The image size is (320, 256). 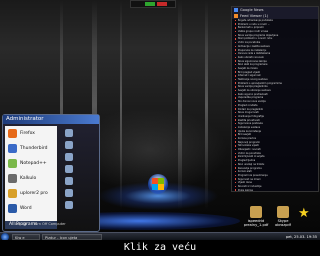 What do you see at coordinates (34, 193) in the screenshot?
I see `pinned-label: uplorer2 pro` at bounding box center [34, 193].